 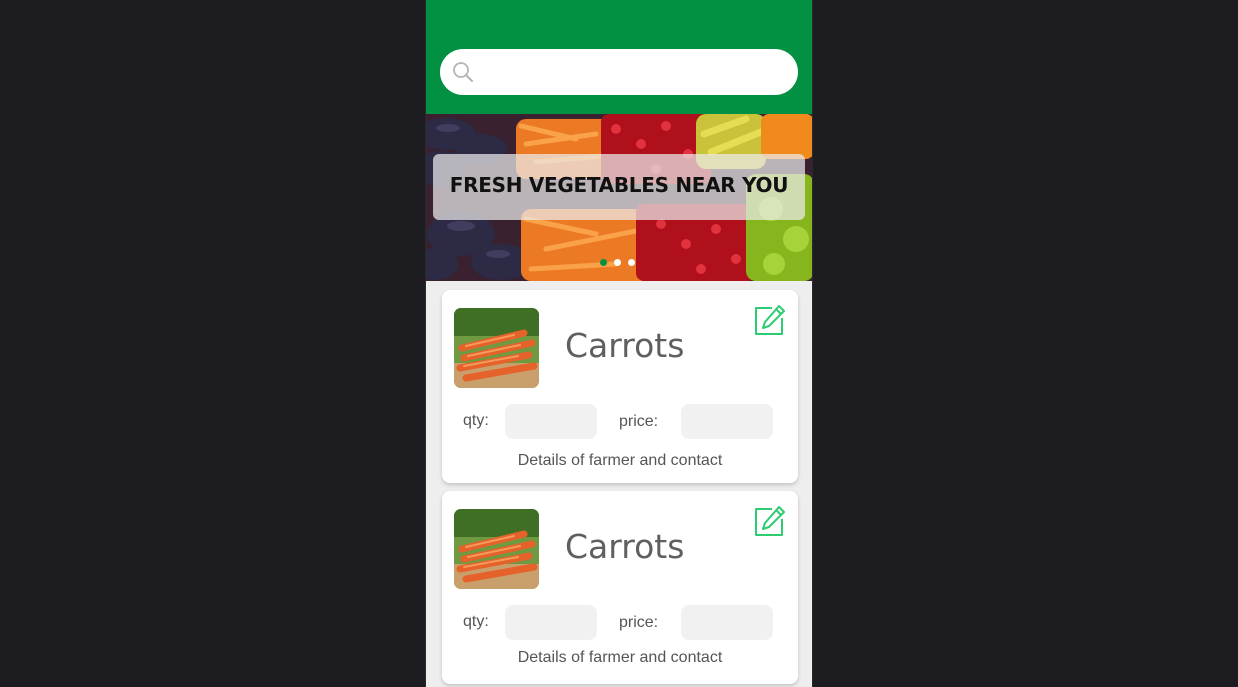 I want to click on banner-title: FRESH VEGETABLES NEAR YOU, so click(x=619, y=185).